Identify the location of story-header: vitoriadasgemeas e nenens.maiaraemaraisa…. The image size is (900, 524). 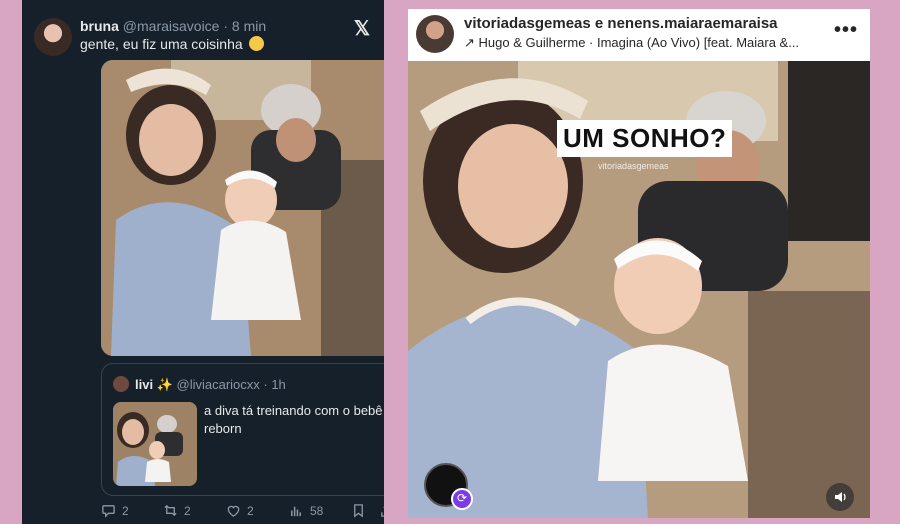
(639, 35).